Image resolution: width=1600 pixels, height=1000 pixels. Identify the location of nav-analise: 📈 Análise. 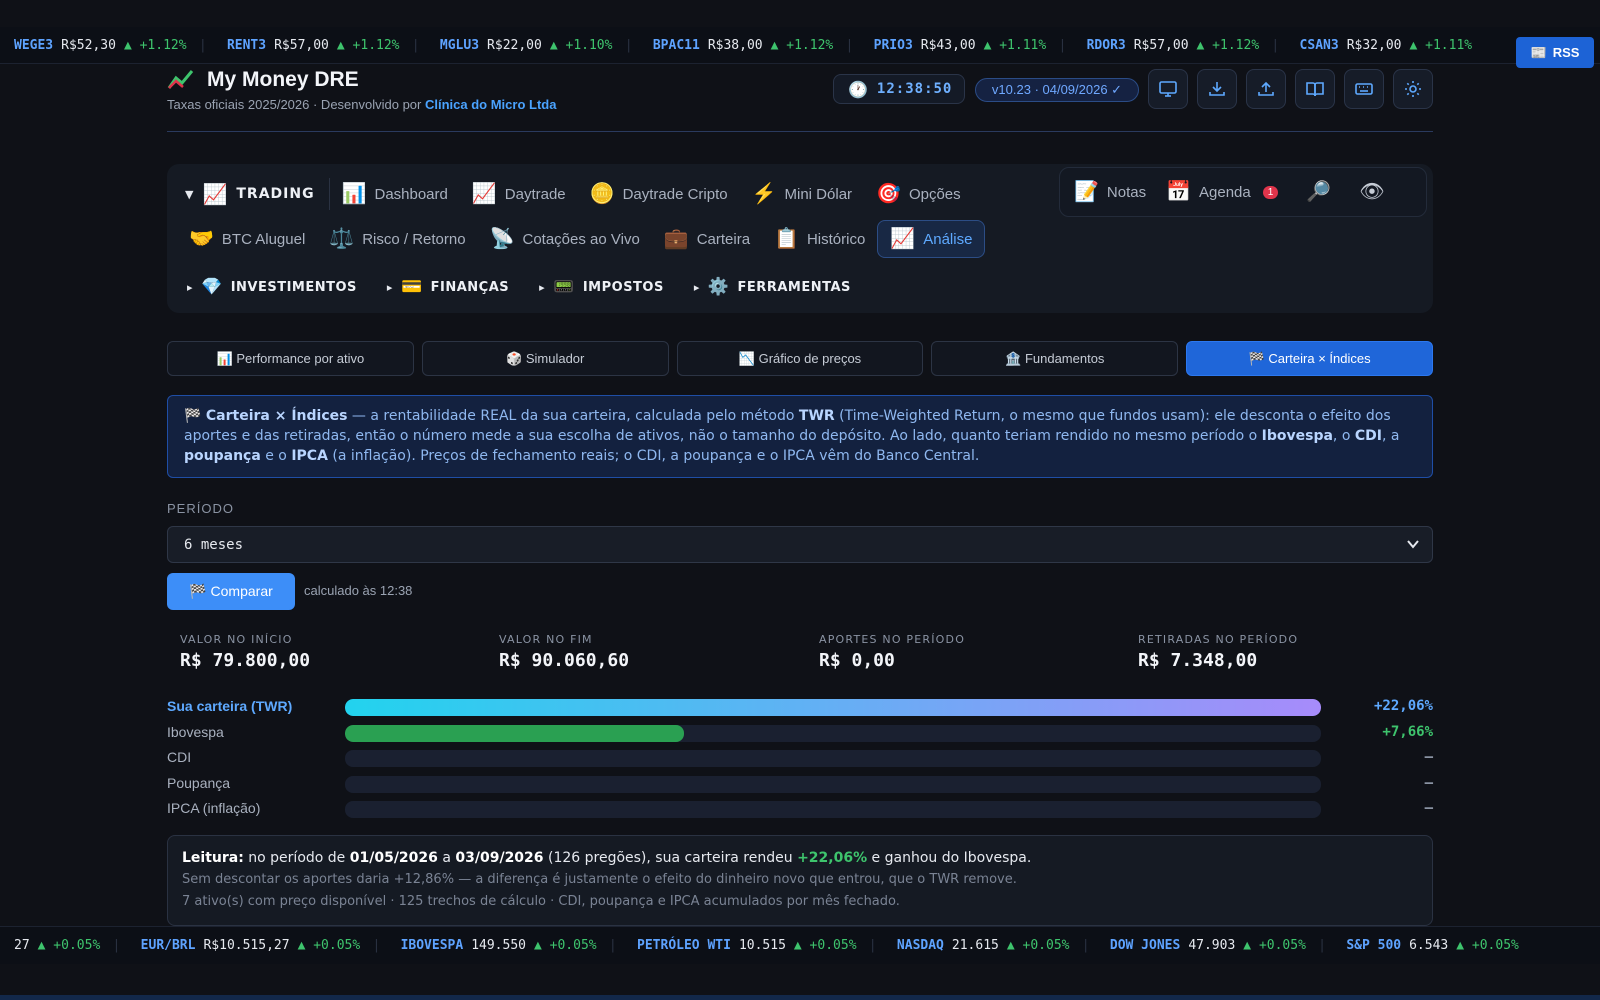
(931, 239).